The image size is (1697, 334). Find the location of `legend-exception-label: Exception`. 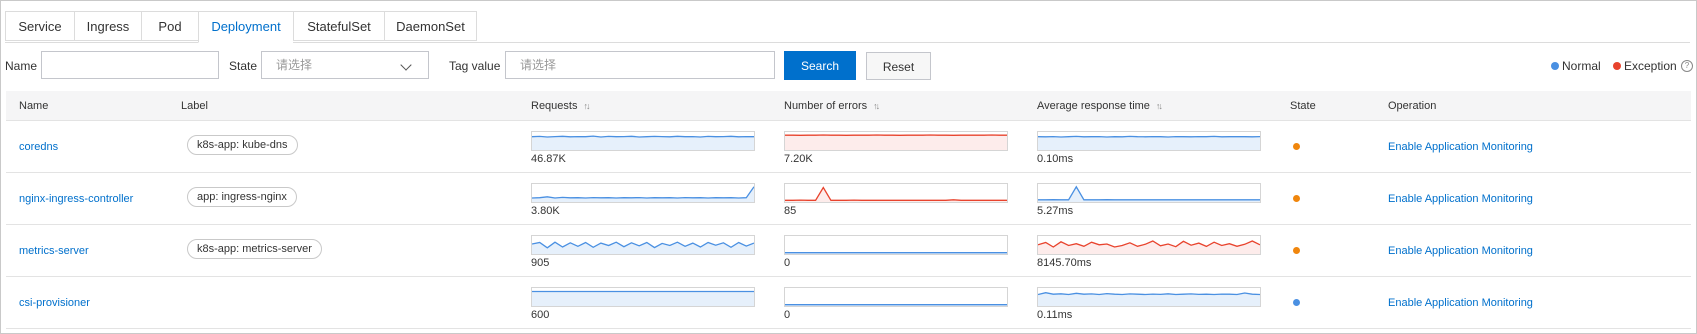

legend-exception-label: Exception is located at coordinates (1650, 66).